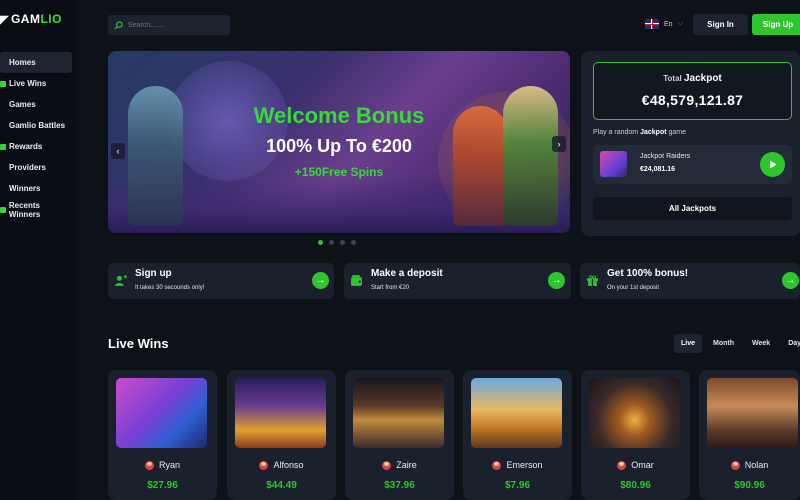 The height and width of the screenshot is (500, 800). Describe the element at coordinates (339, 146) in the screenshot. I see `banner-offer: 100% Up To €200` at that location.